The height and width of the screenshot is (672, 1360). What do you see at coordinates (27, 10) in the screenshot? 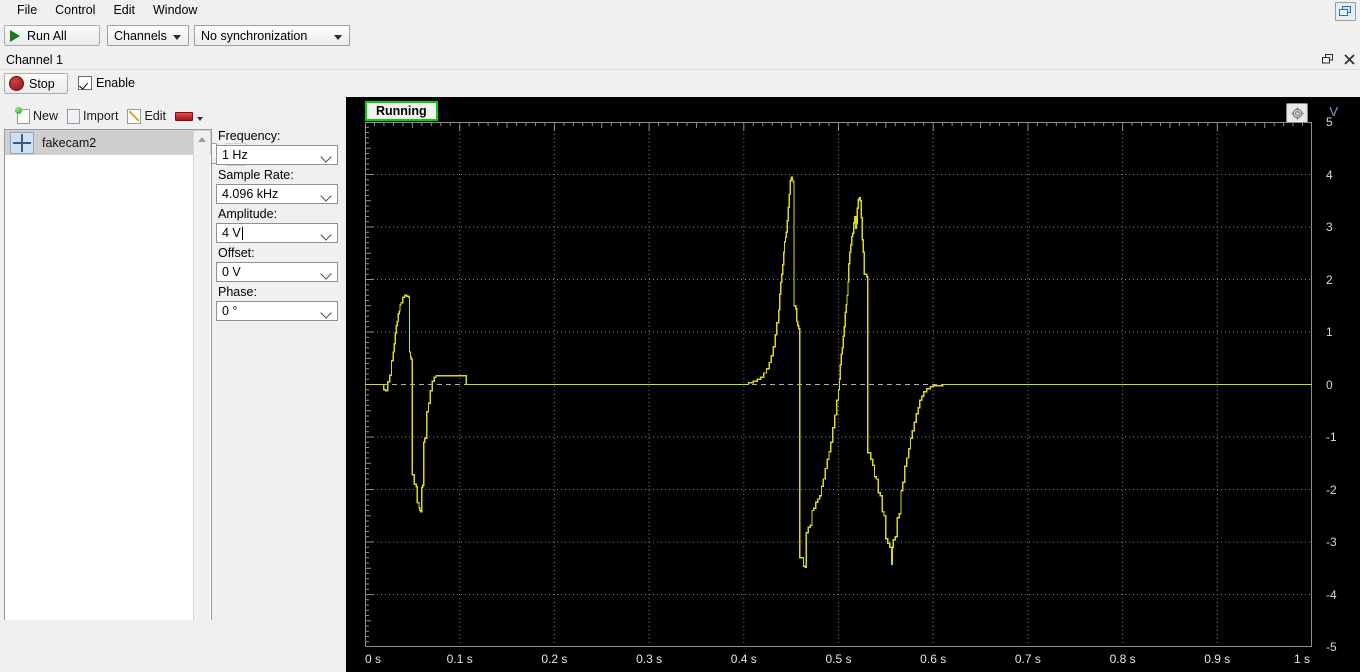
I see `menu-file: File` at bounding box center [27, 10].